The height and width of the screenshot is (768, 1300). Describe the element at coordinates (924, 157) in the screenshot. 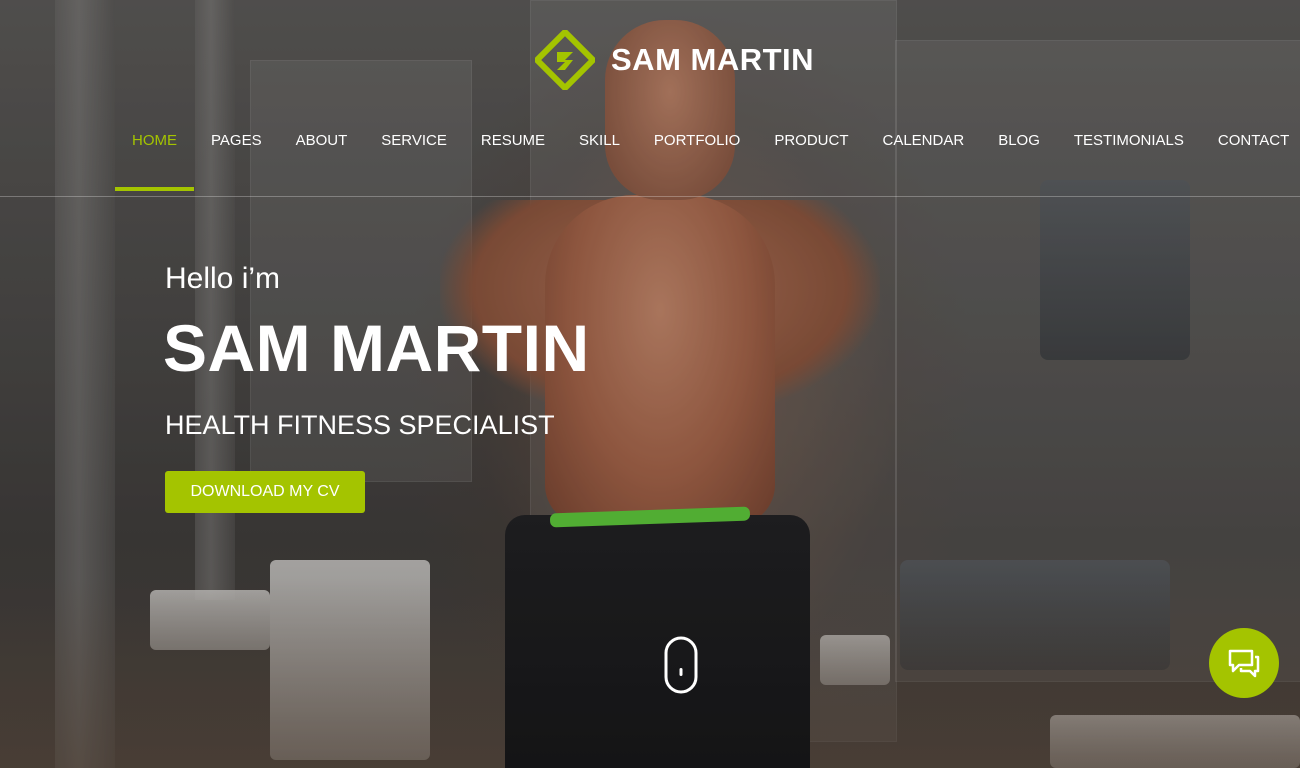

I see `nav-item-calendar: CALENDAR` at that location.